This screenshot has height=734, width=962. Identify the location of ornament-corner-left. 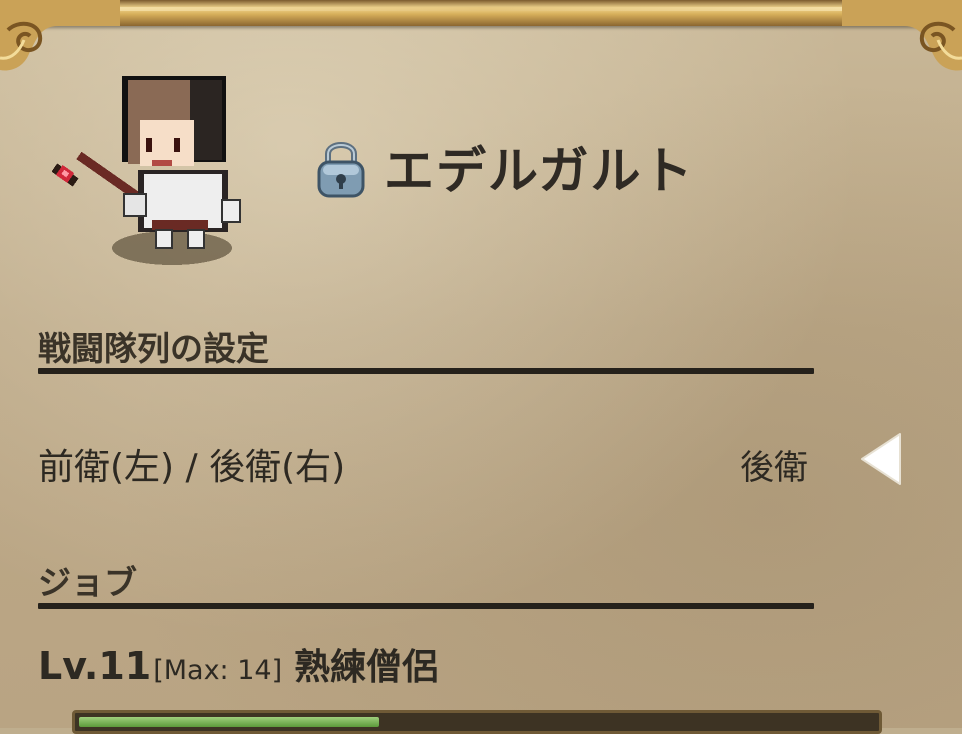
(60, 35).